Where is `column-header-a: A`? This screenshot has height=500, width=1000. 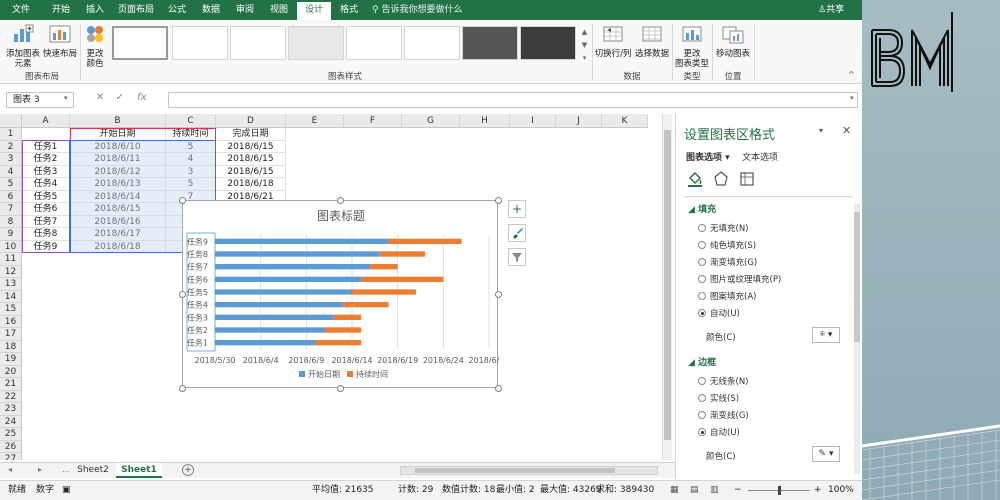
column-header-a: A is located at coordinates (46, 121).